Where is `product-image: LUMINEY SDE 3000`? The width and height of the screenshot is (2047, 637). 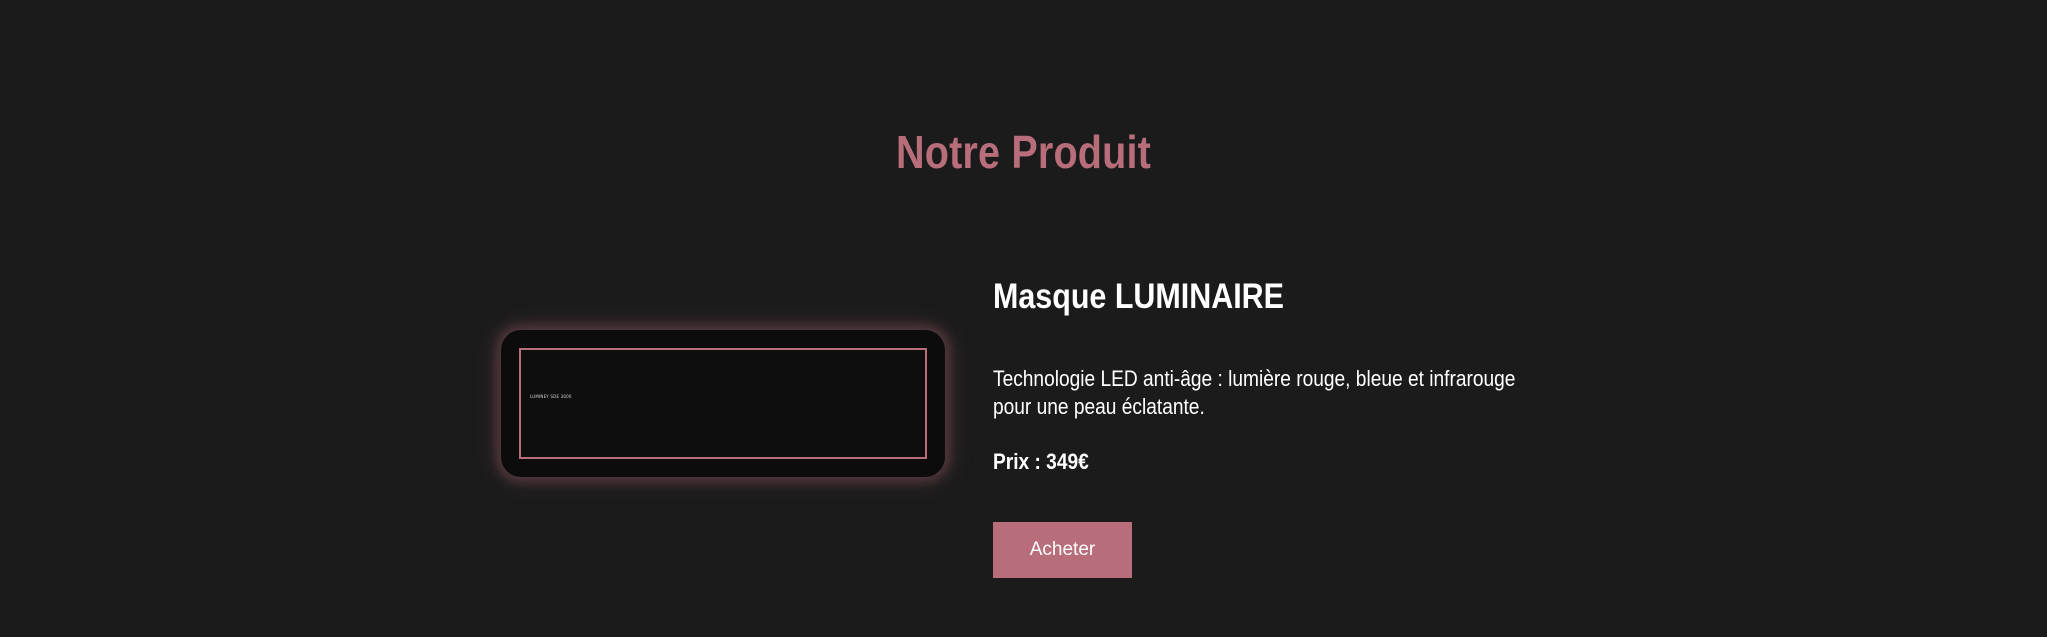 product-image: LUMINEY SDE 3000 is located at coordinates (723, 403).